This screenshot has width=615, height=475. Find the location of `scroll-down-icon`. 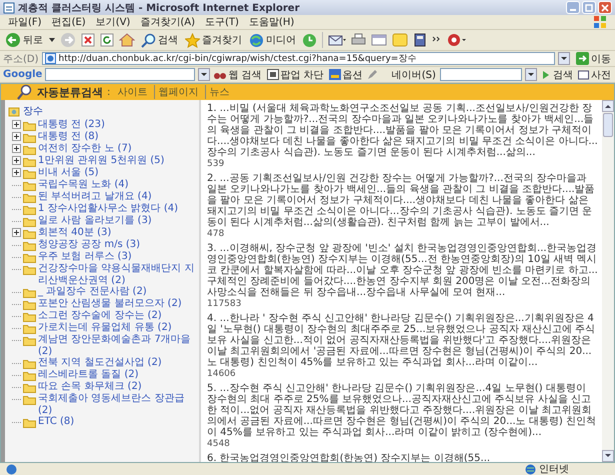

scroll-down-icon is located at coordinates (608, 456).